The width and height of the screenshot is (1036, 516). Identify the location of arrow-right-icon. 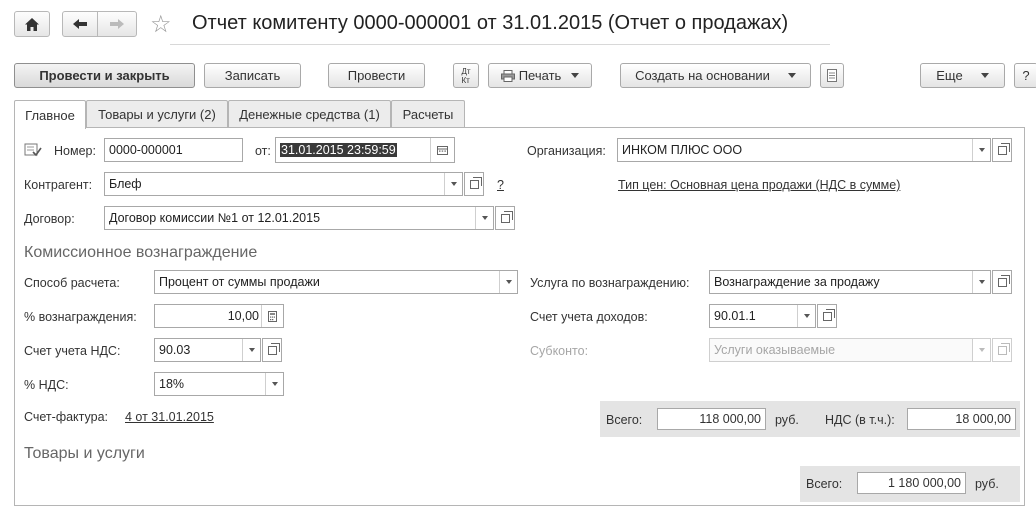
(117, 24).